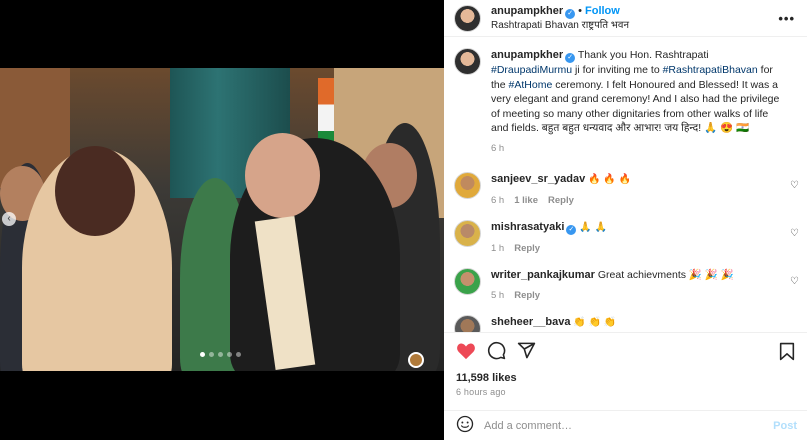 The image size is (807, 440). Describe the element at coordinates (497, 200) in the screenshot. I see `comment-time: 6 h` at that location.